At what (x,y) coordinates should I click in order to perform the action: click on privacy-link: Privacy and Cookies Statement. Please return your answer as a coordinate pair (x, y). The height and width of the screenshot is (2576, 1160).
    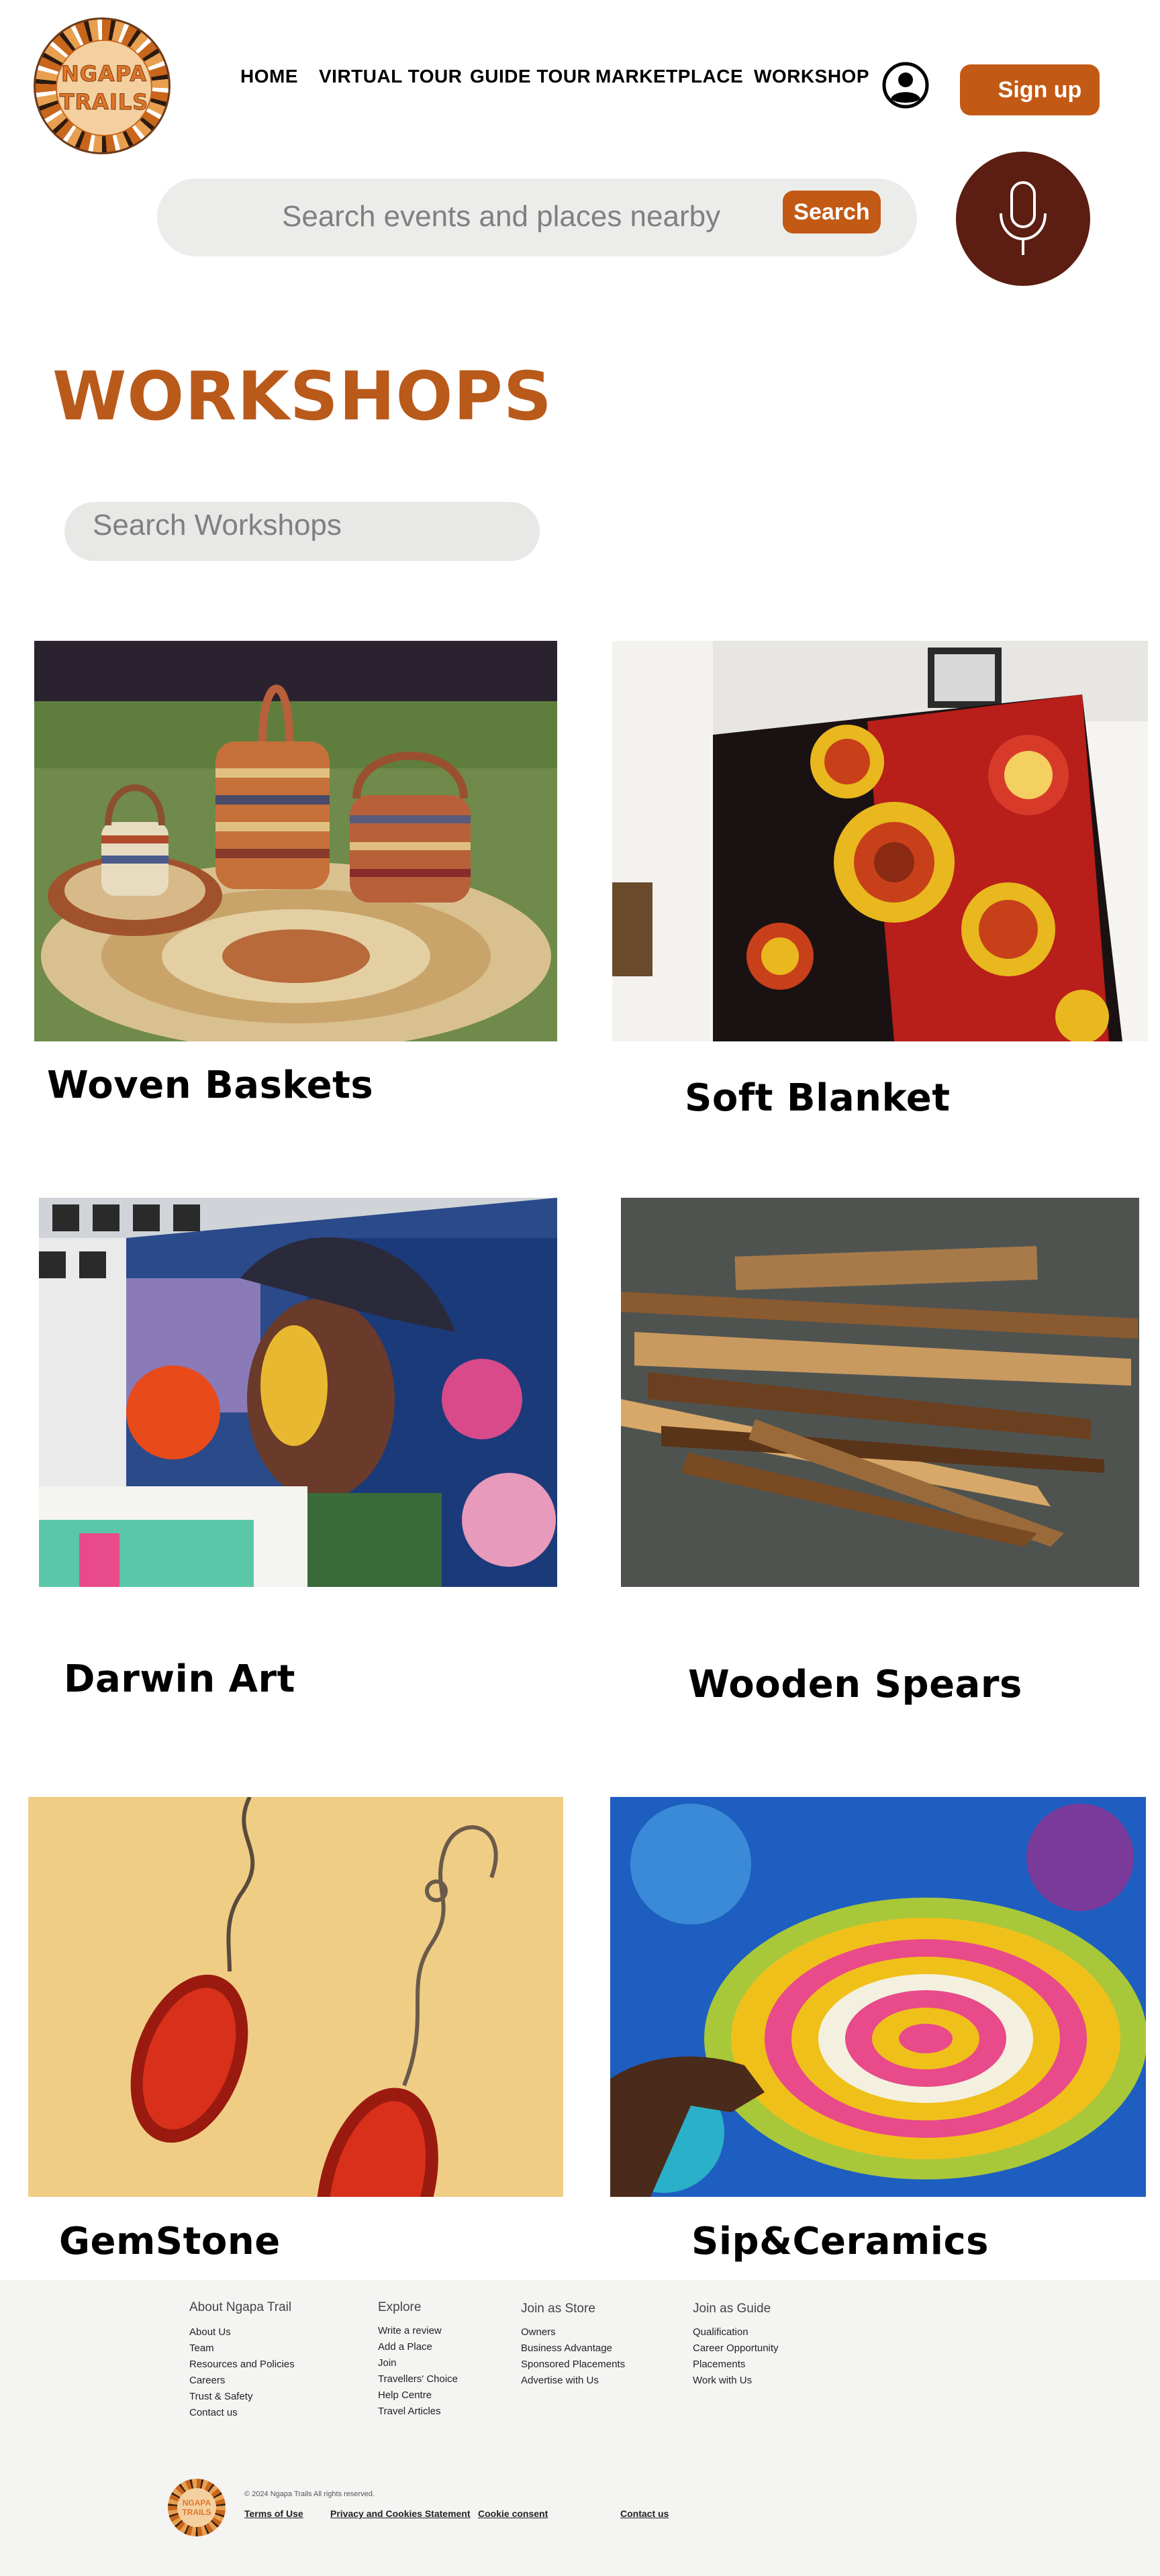
    Looking at the image, I should click on (400, 2513).